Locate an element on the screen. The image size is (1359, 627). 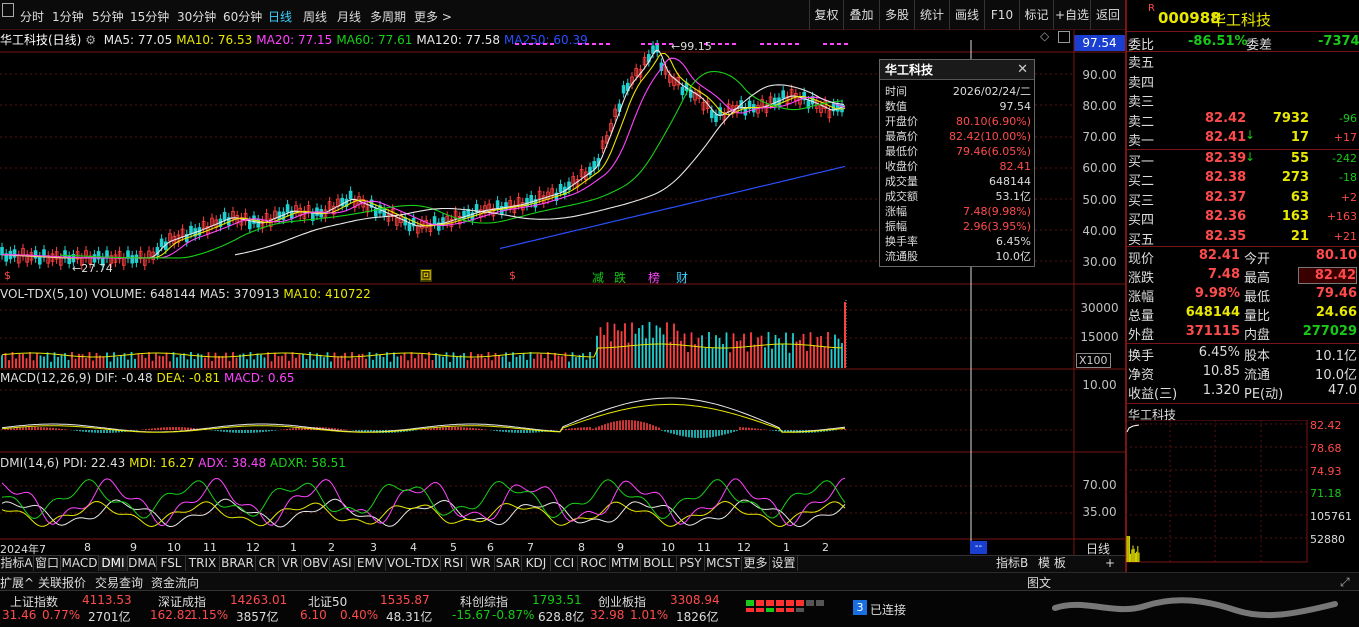
event-marker: 财 is located at coordinates (682, 277).